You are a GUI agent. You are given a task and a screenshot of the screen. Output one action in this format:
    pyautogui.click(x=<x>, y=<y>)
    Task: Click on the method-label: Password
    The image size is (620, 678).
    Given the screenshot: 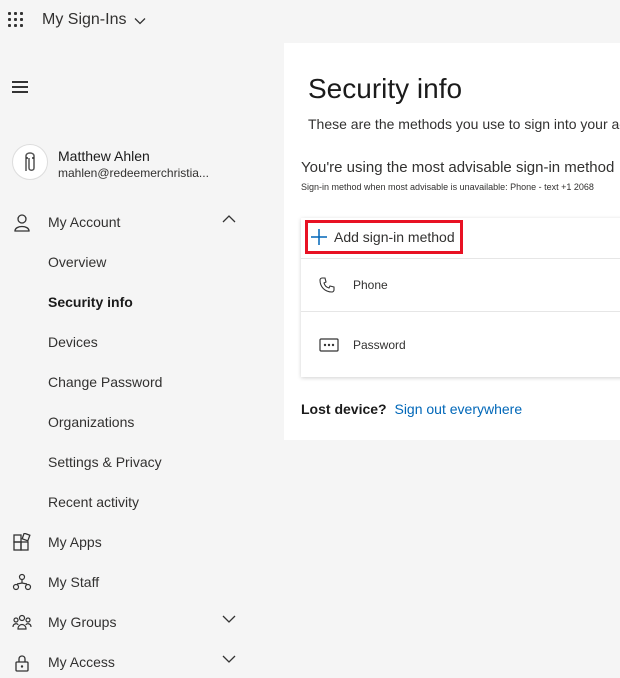 What is the action you would take?
    pyautogui.click(x=379, y=344)
    